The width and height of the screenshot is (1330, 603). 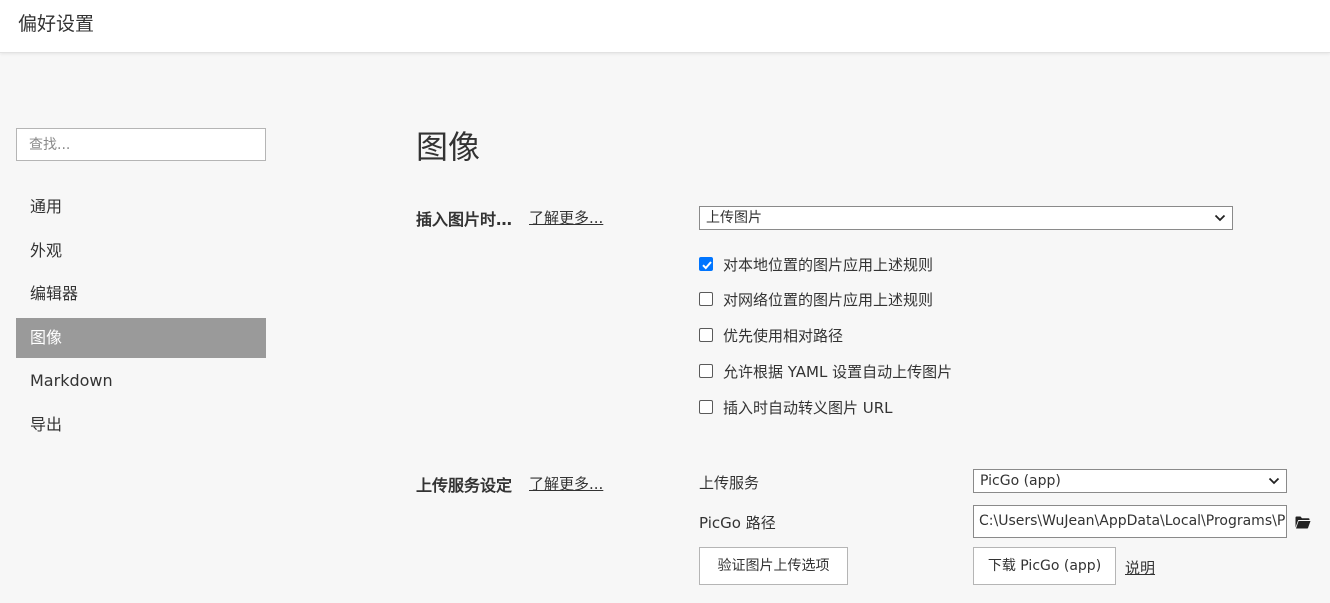 I want to click on option-label: 对本地位置的图片应用上述规则, so click(x=828, y=264).